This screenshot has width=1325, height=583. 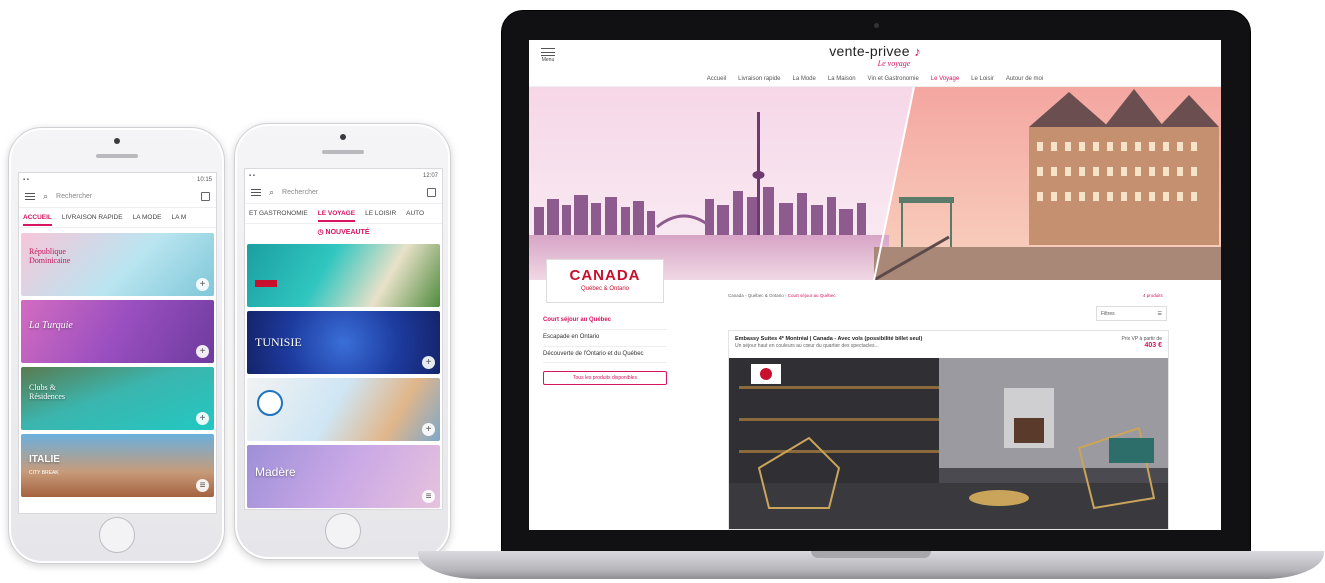 I want to click on sale-card: République Dominicaine +, so click(x=117, y=264).